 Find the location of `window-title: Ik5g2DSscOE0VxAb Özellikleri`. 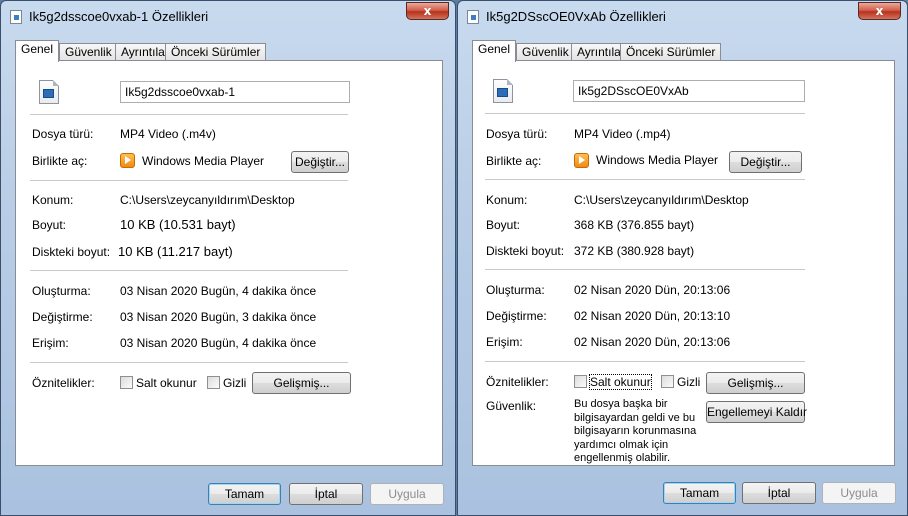

window-title: Ik5g2DSscOE0VxAb Özellikleri is located at coordinates (576, 16).